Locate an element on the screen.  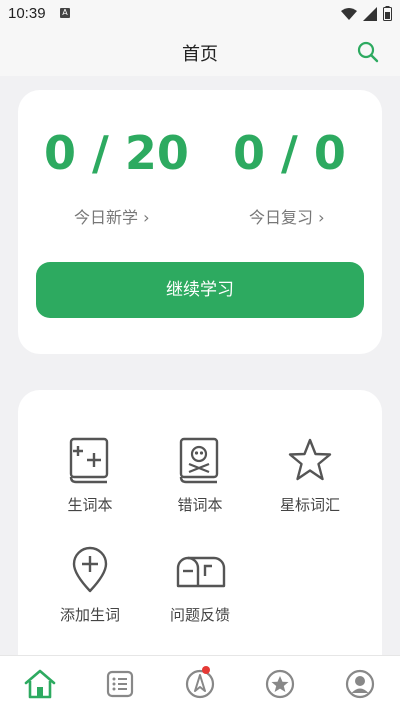
tab-profile is located at coordinates (360, 684).